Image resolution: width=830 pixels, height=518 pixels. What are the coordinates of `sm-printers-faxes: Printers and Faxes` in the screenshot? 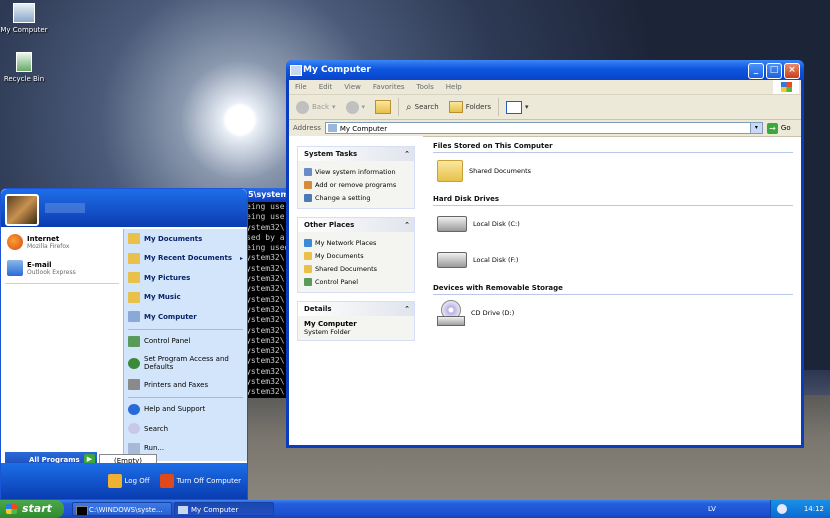 It's located at (185, 385).